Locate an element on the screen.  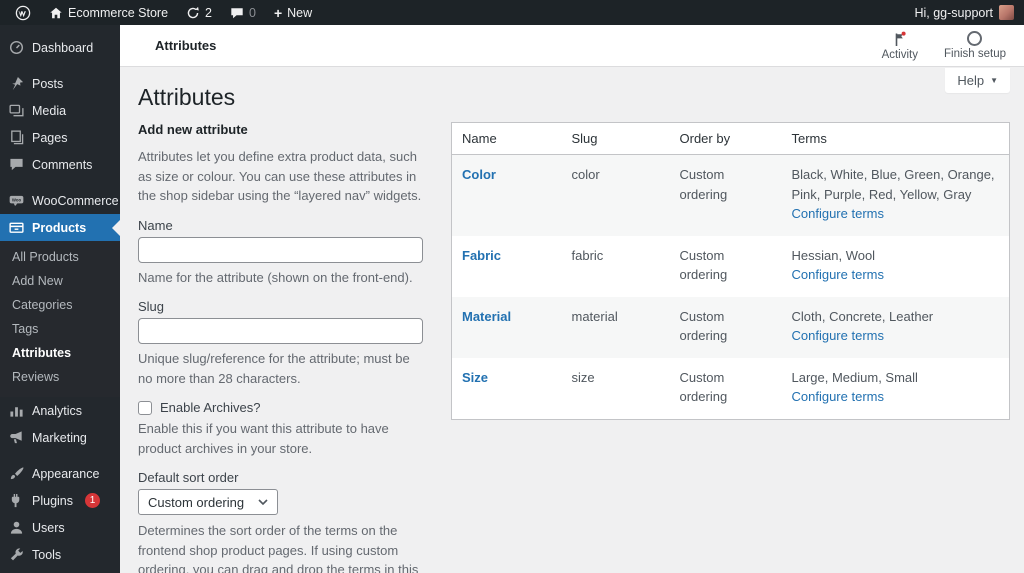
plugin-icon is located at coordinates (15, 500).